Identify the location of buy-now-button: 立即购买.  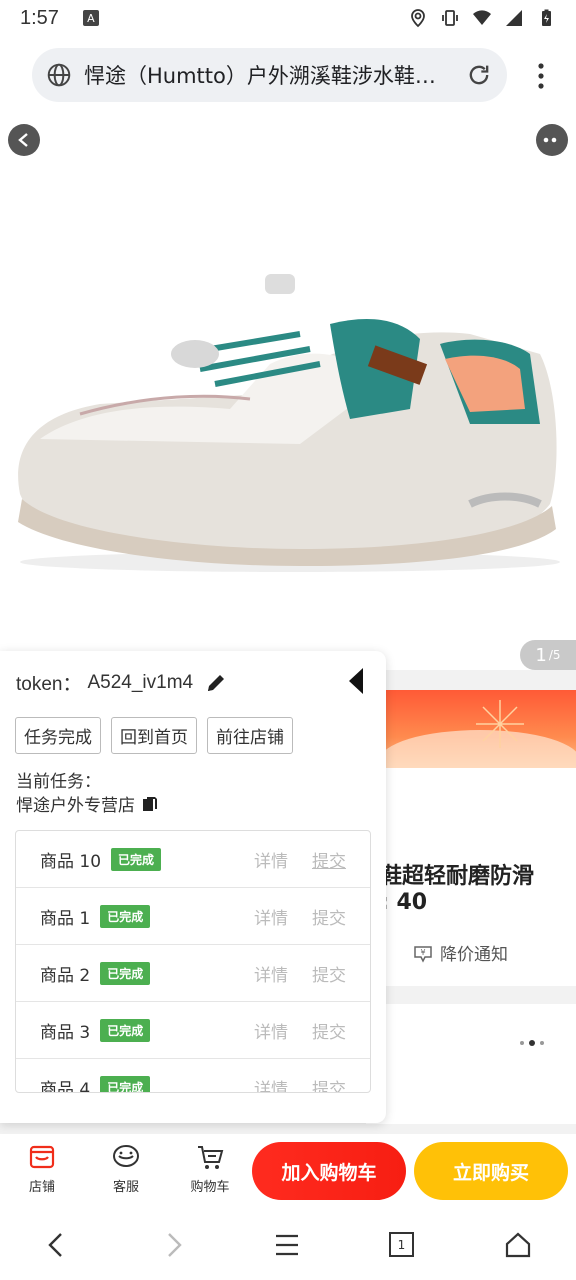
(491, 1171).